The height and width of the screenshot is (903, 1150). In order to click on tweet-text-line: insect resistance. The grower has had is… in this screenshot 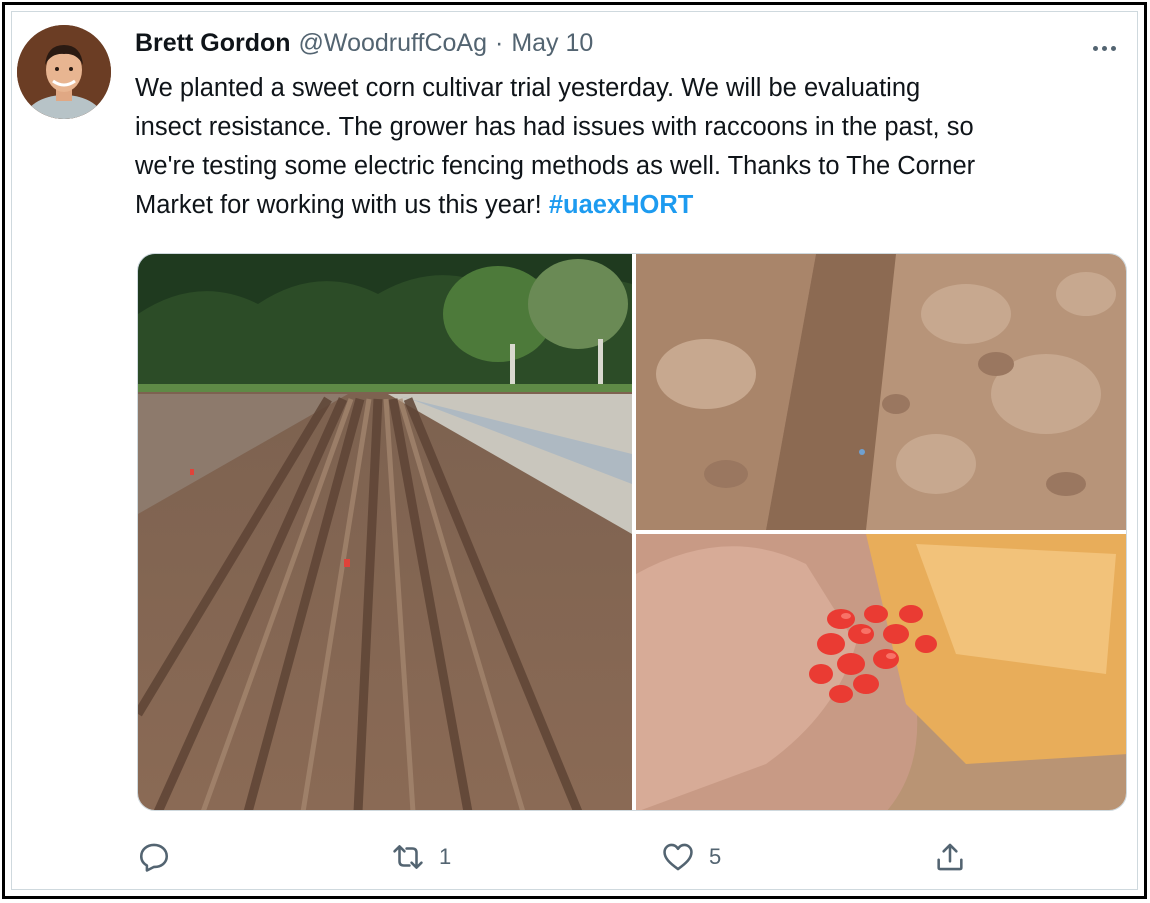, I will do `click(554, 127)`.